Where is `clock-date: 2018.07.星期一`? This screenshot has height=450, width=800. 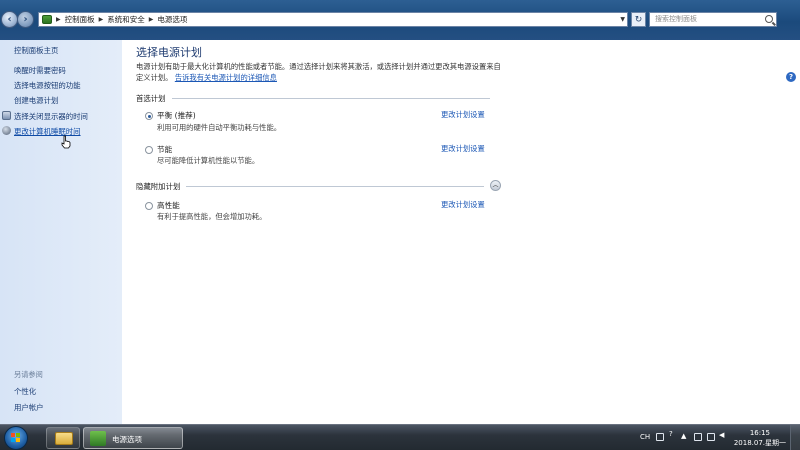
clock-date: 2018.07.星期一 is located at coordinates (759, 443).